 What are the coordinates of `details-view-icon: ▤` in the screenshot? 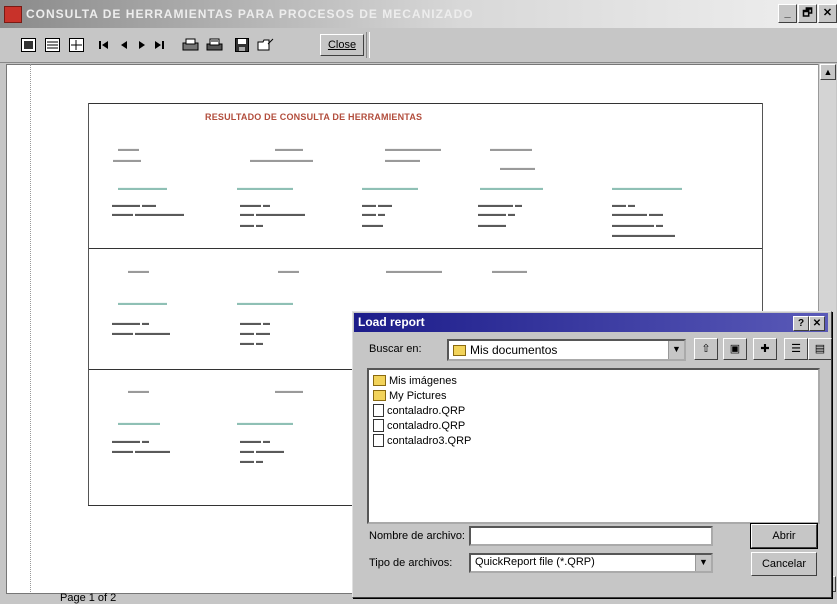 It's located at (820, 349).